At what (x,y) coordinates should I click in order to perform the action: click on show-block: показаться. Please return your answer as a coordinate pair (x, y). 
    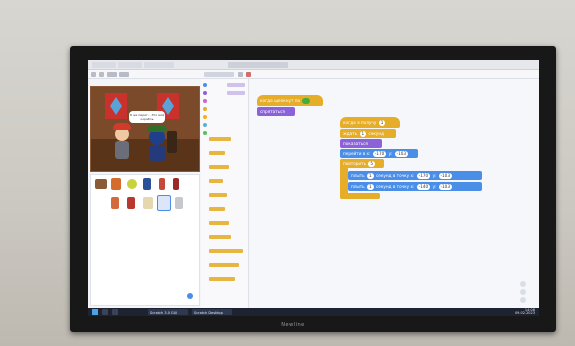
    Looking at the image, I should click on (361, 143).